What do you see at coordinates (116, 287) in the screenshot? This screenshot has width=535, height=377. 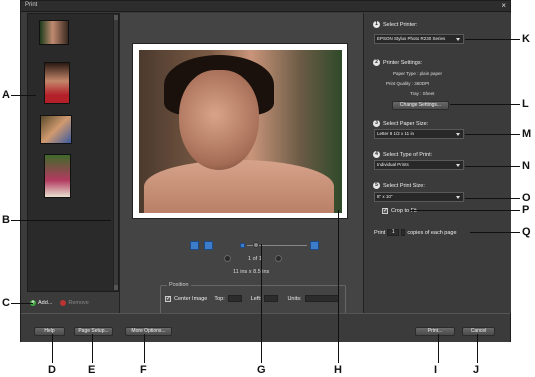 I see `scroll-down-icon` at bounding box center [116, 287].